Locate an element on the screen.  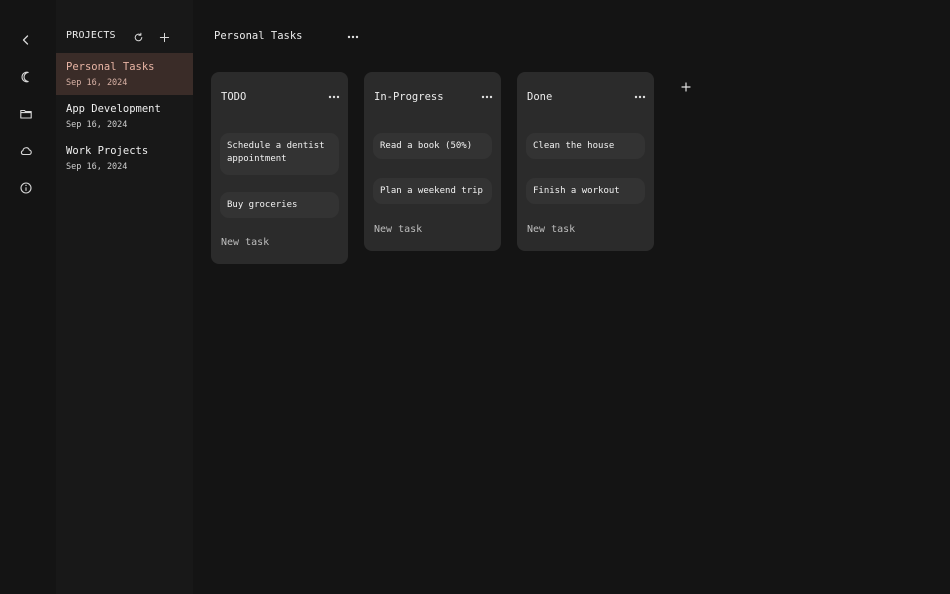
chevron-left-icon is located at coordinates (25, 40).